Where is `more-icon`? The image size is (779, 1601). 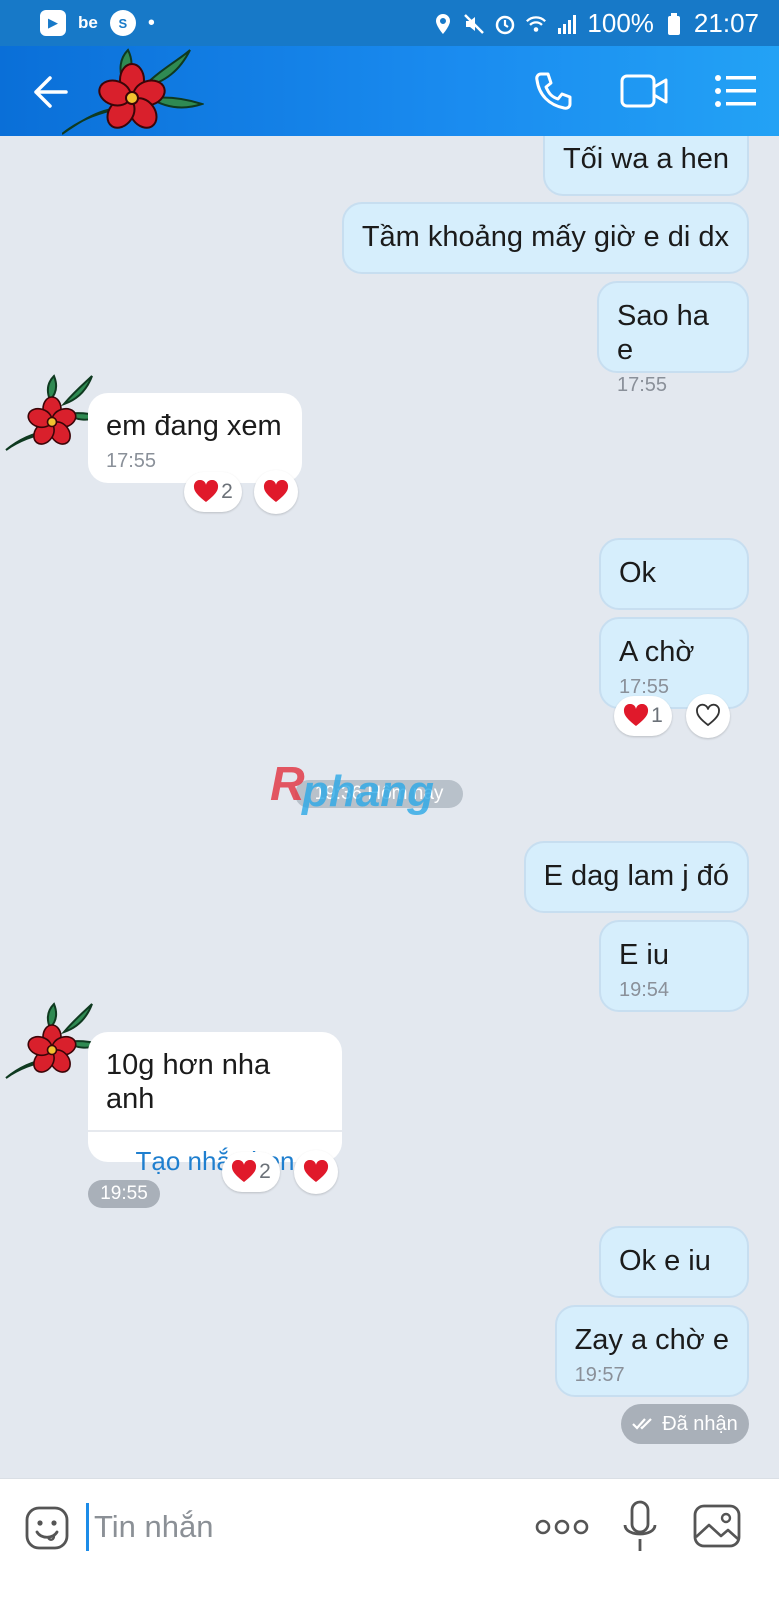
more-icon is located at coordinates (562, 1527).